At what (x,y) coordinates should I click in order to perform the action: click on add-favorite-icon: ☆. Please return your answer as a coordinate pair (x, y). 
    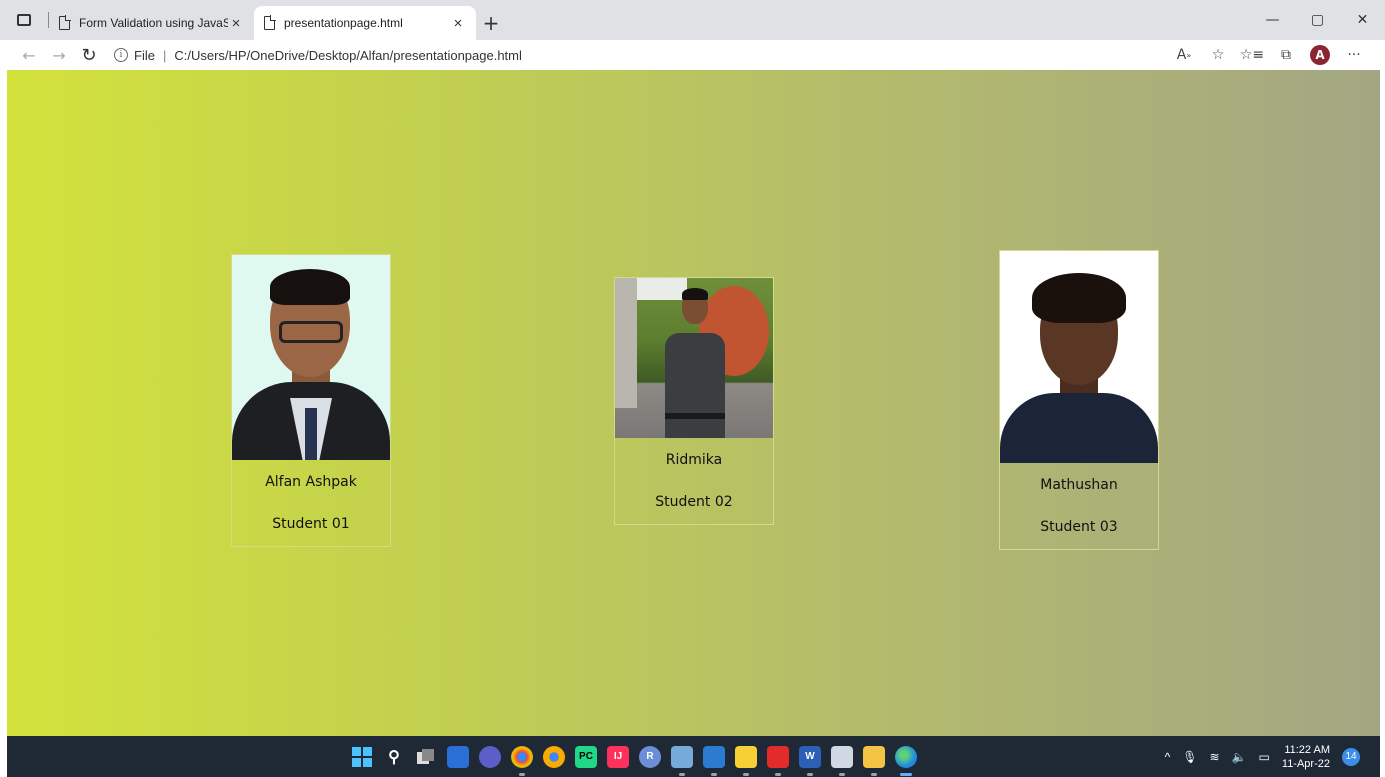
    Looking at the image, I should click on (1218, 55).